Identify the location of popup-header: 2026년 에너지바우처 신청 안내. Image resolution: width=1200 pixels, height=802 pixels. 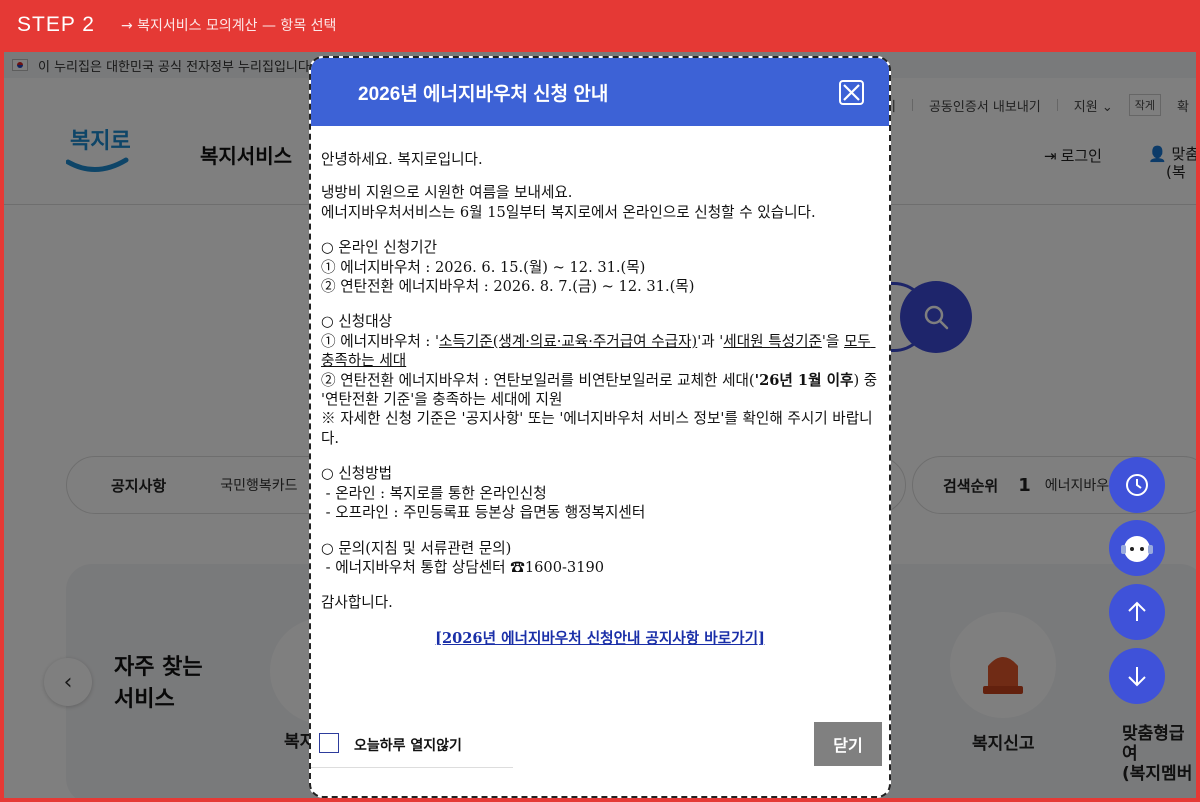
(600, 92).